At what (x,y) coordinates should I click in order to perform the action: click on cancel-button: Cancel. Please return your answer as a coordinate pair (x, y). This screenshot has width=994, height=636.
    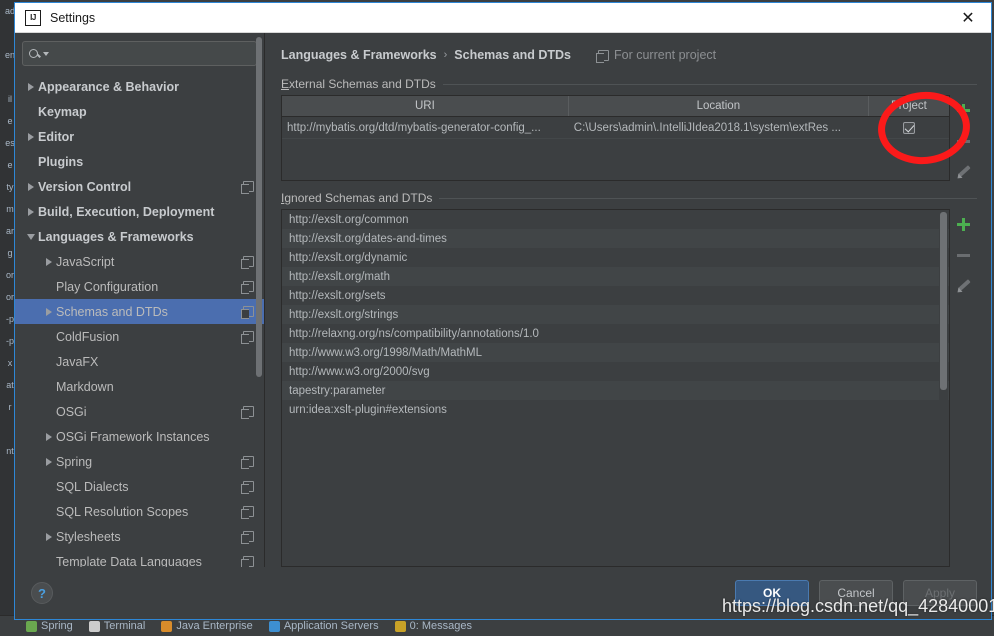
    Looking at the image, I should click on (856, 593).